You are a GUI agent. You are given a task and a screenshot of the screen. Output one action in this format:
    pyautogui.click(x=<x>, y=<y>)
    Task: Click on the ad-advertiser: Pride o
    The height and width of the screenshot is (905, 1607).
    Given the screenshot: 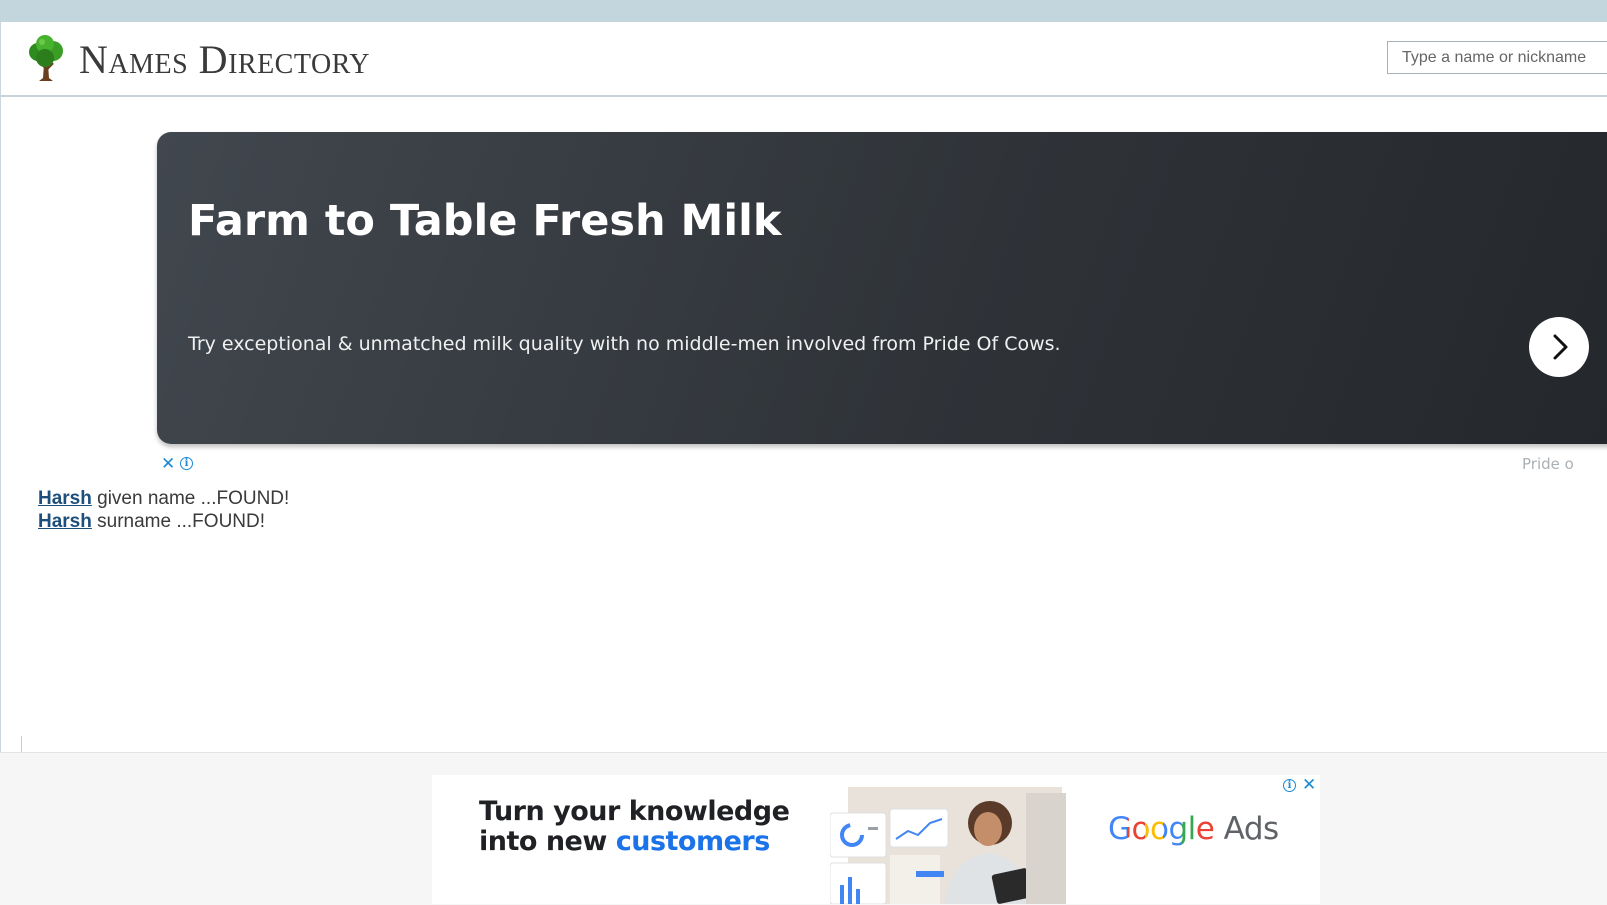 What is the action you would take?
    pyautogui.click(x=1548, y=464)
    